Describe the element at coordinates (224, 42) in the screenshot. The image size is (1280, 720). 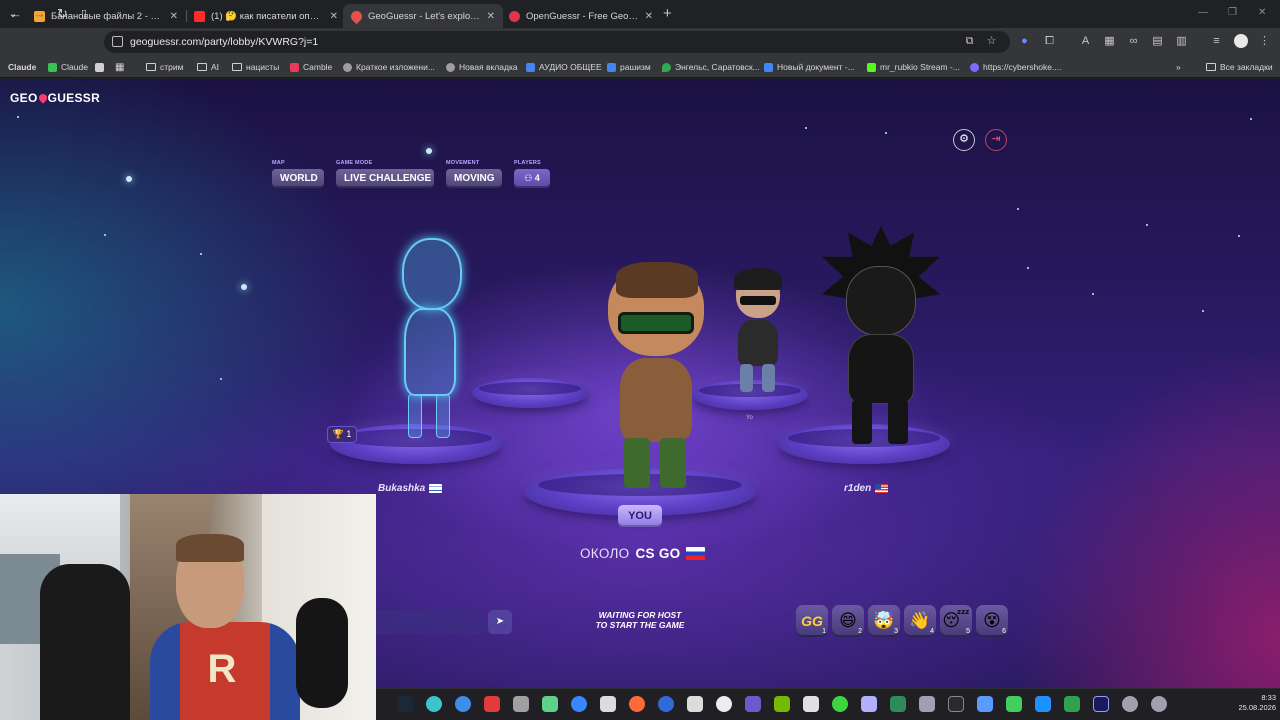
I see `url-text: geoguessr.com/party/lobby/KVWRG?j=1` at that location.